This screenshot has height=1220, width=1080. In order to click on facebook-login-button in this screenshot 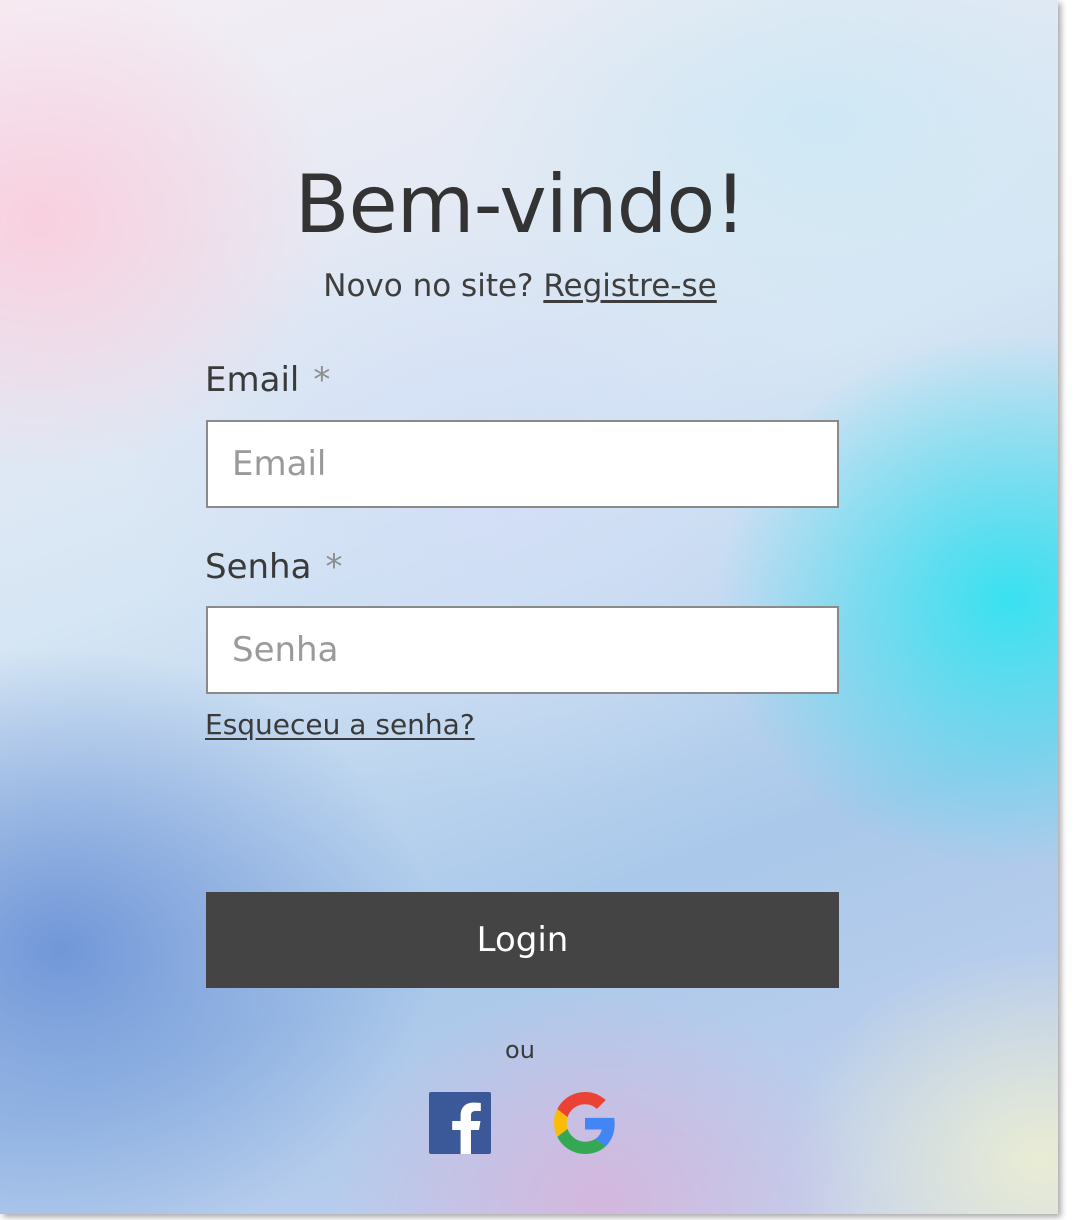, I will do `click(460, 1123)`.